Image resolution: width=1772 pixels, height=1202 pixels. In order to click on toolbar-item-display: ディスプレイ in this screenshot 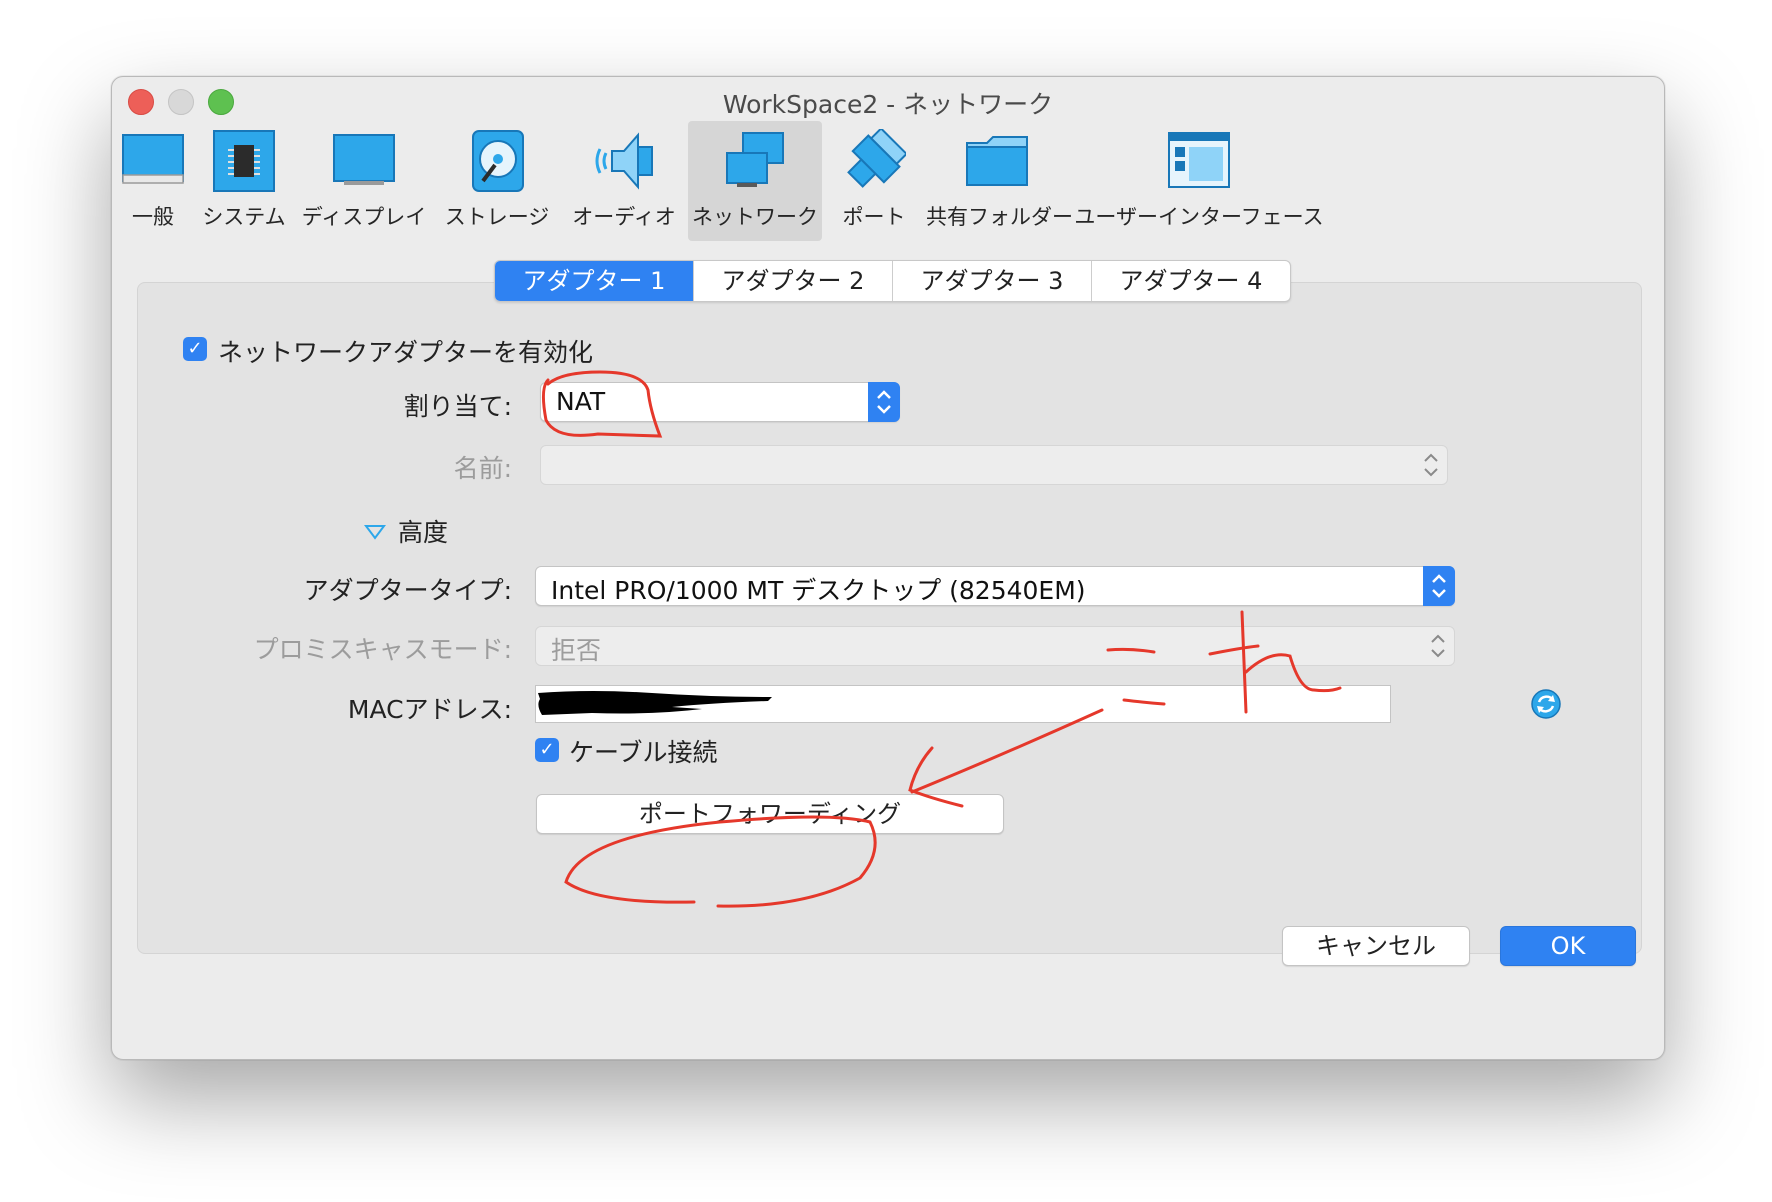, I will do `click(364, 181)`.